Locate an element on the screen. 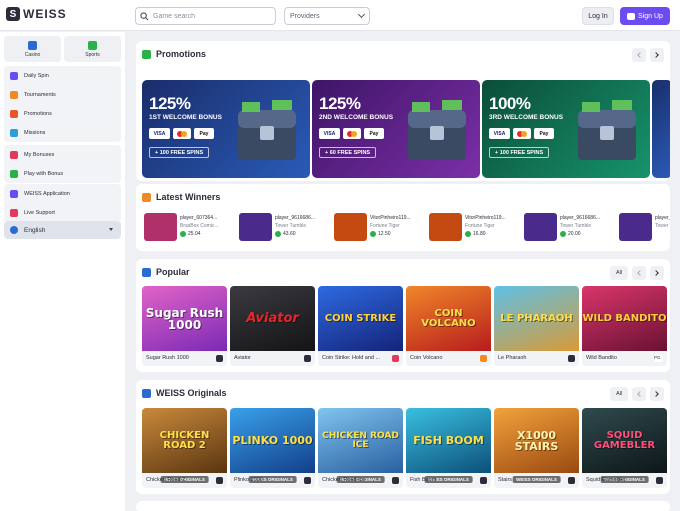 The height and width of the screenshot is (511, 680). game-tile: COIN VOLCANO Coin Volcano is located at coordinates (448, 326).